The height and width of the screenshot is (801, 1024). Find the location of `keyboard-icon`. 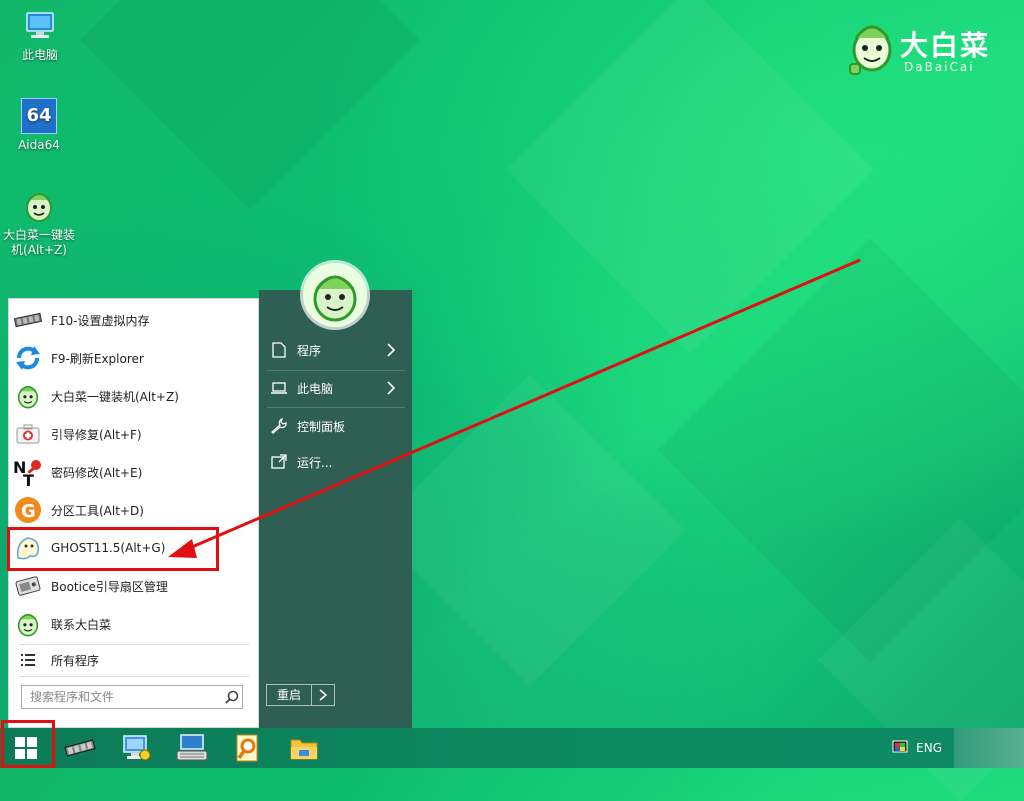

keyboard-icon is located at coordinates (192, 747).